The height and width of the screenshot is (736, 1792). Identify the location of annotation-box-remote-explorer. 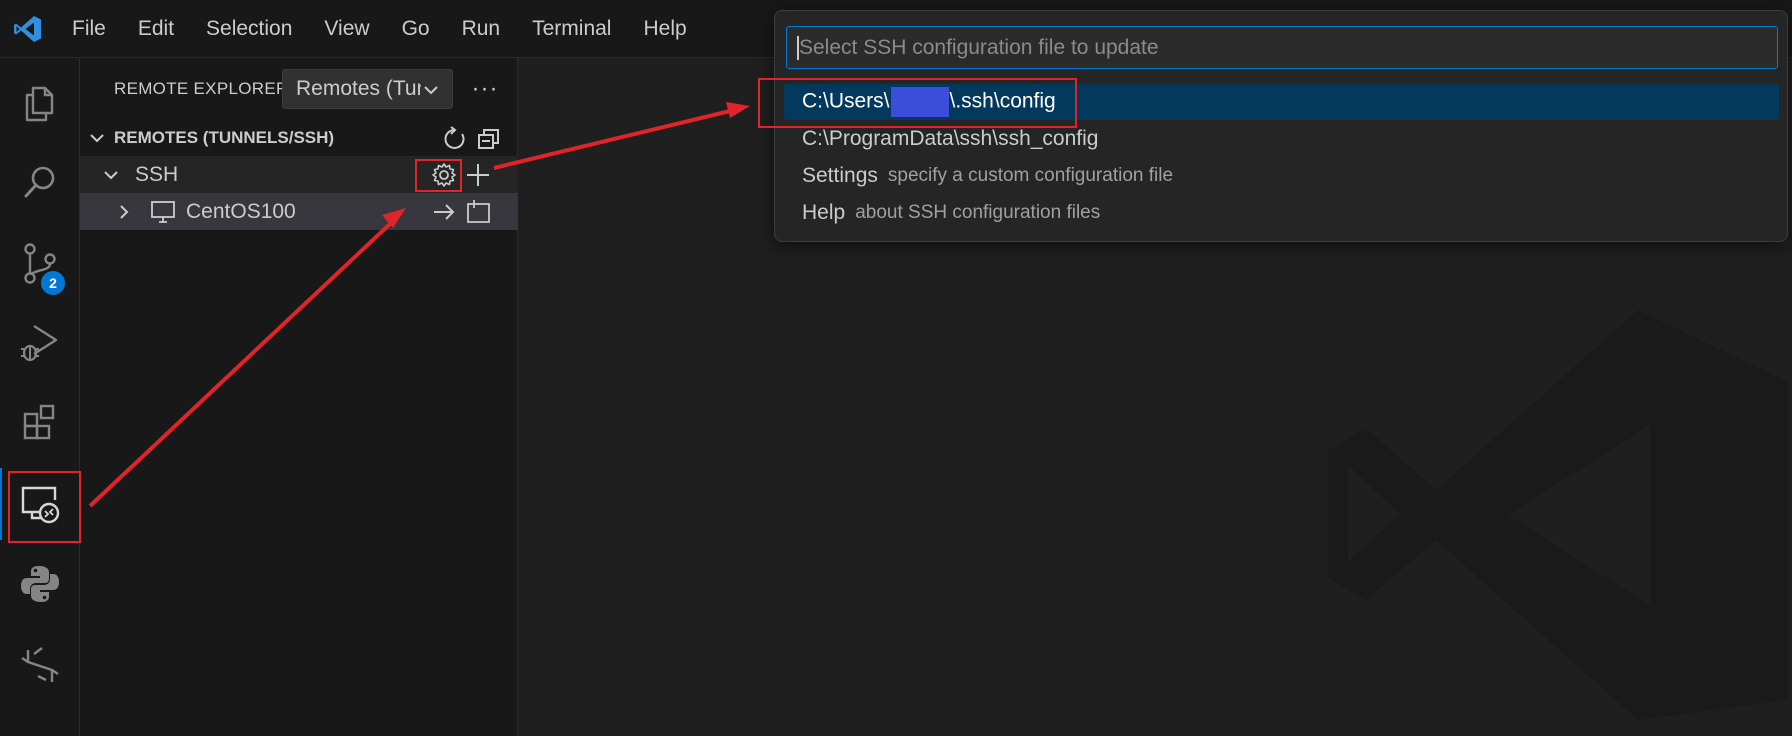
(44, 507).